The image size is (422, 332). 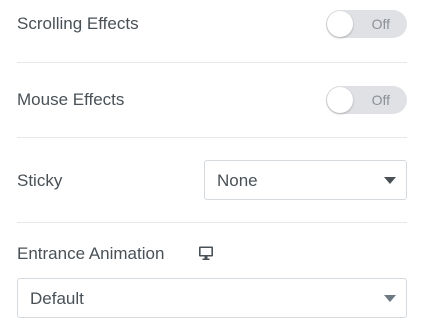 I want to click on sticky-control: Sticky None, so click(x=212, y=180).